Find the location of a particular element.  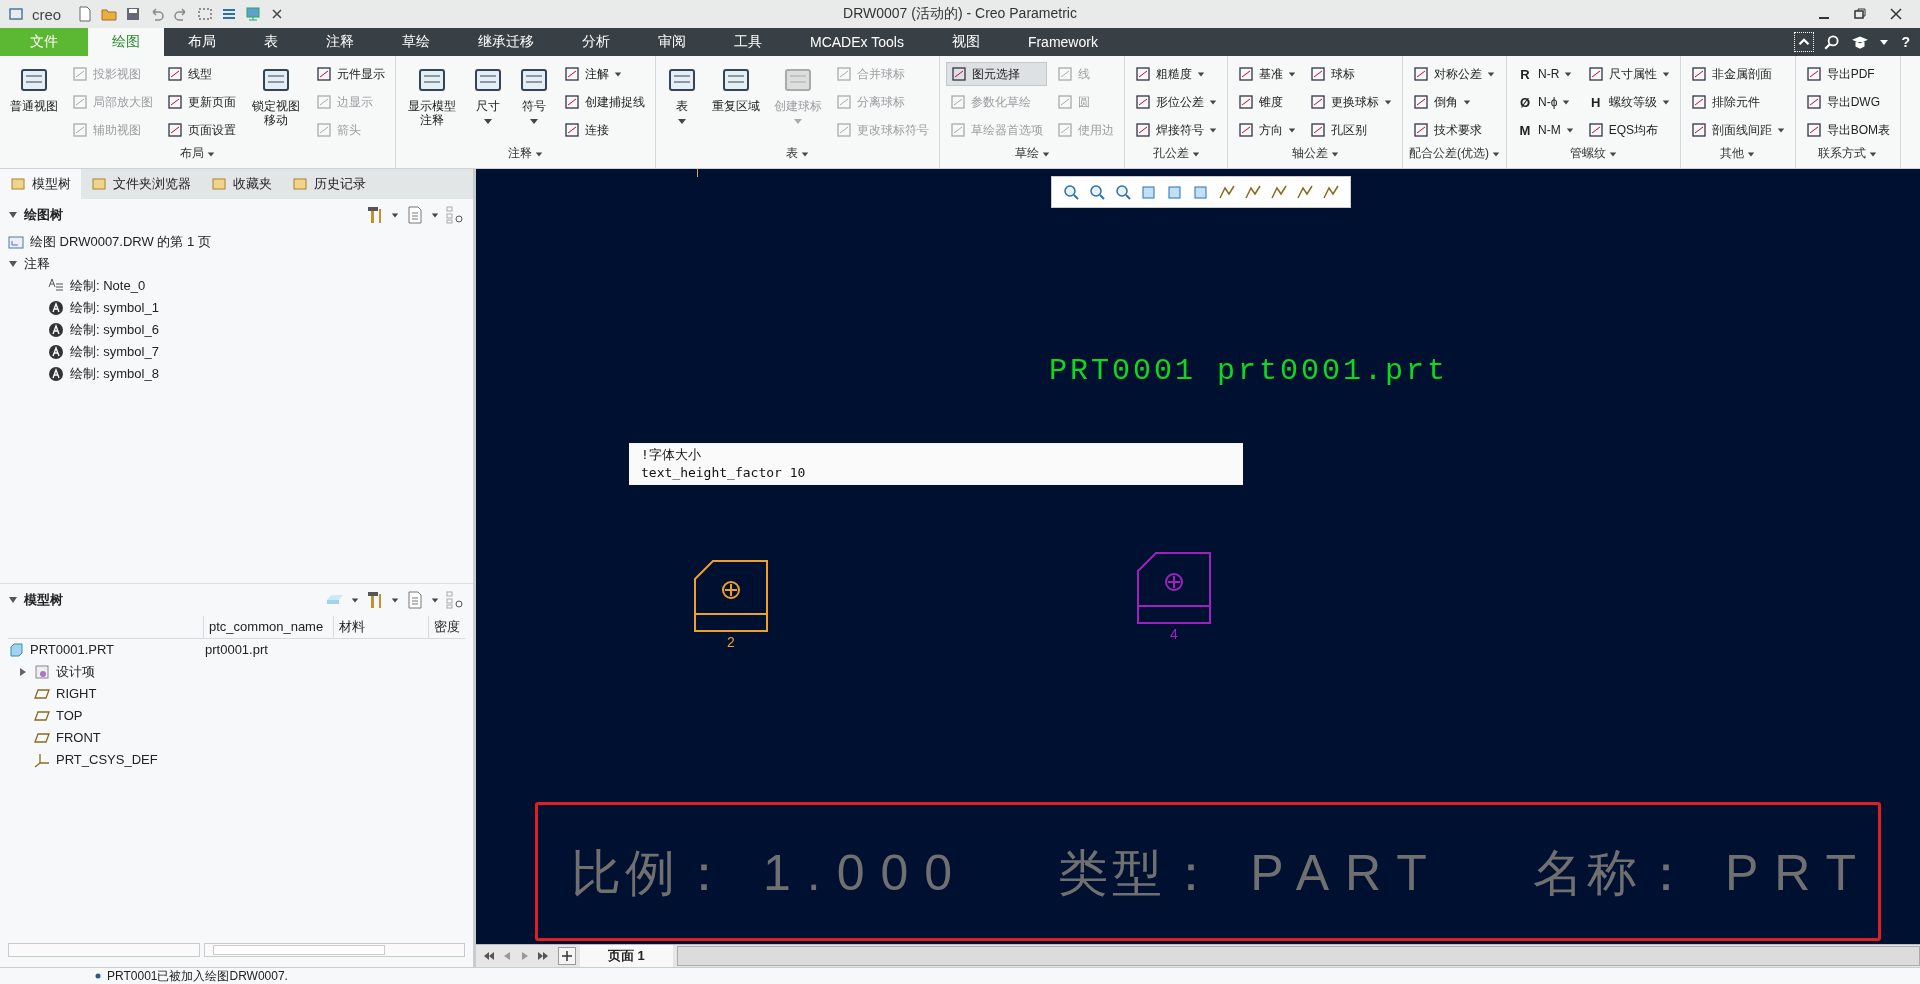

column-header: 密度 is located at coordinates (446, 627).